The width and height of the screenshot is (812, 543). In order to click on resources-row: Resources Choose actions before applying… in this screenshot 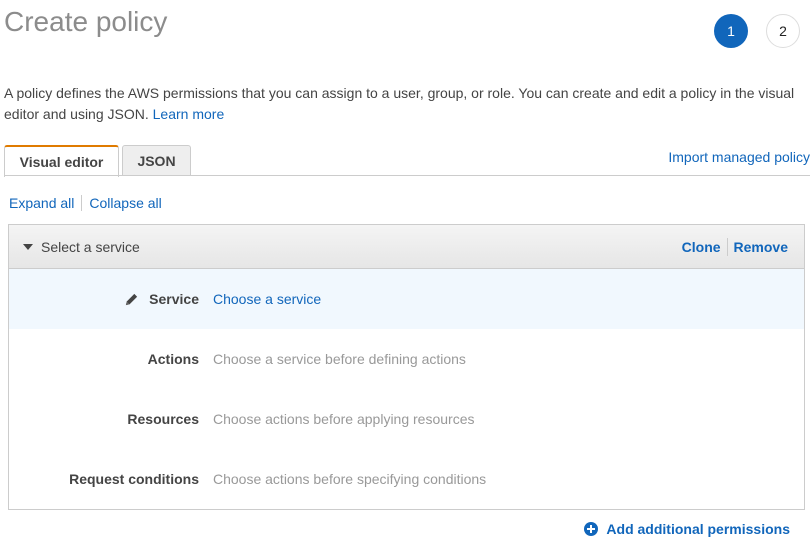, I will do `click(406, 419)`.